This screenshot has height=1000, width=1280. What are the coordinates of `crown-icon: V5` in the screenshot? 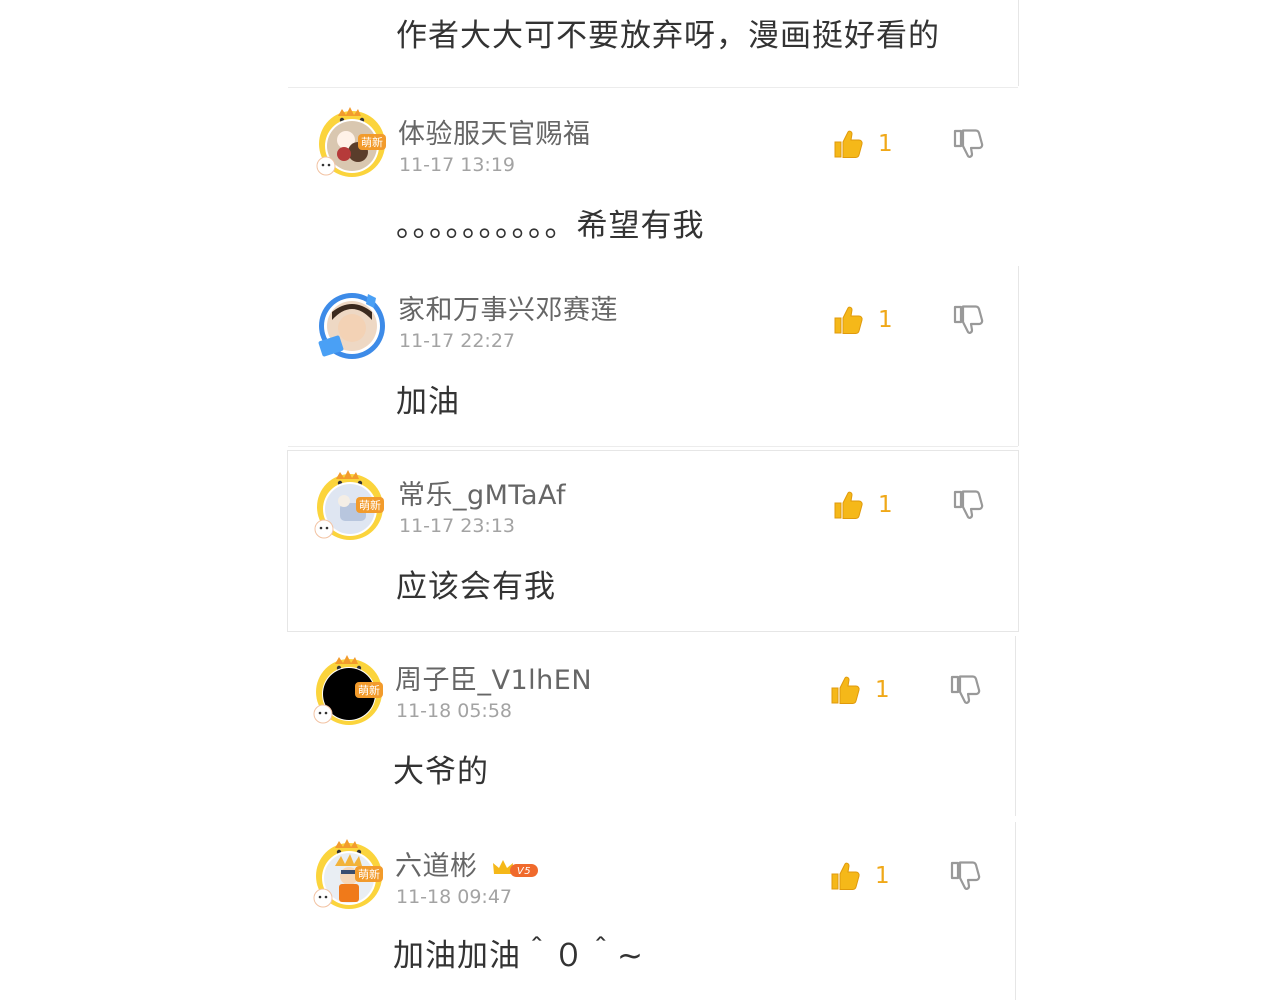 It's located at (515, 868).